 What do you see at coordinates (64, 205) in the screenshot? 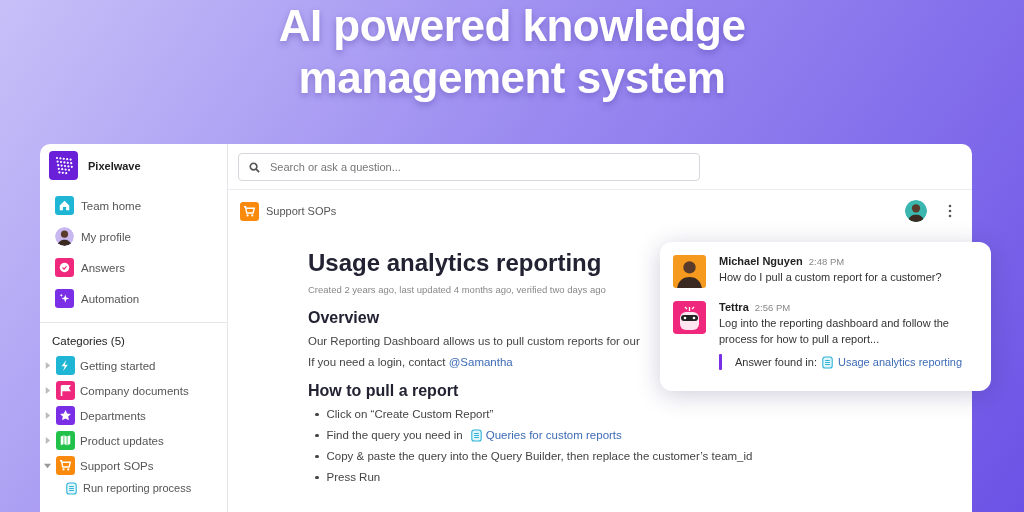
I see `home-icon` at bounding box center [64, 205].